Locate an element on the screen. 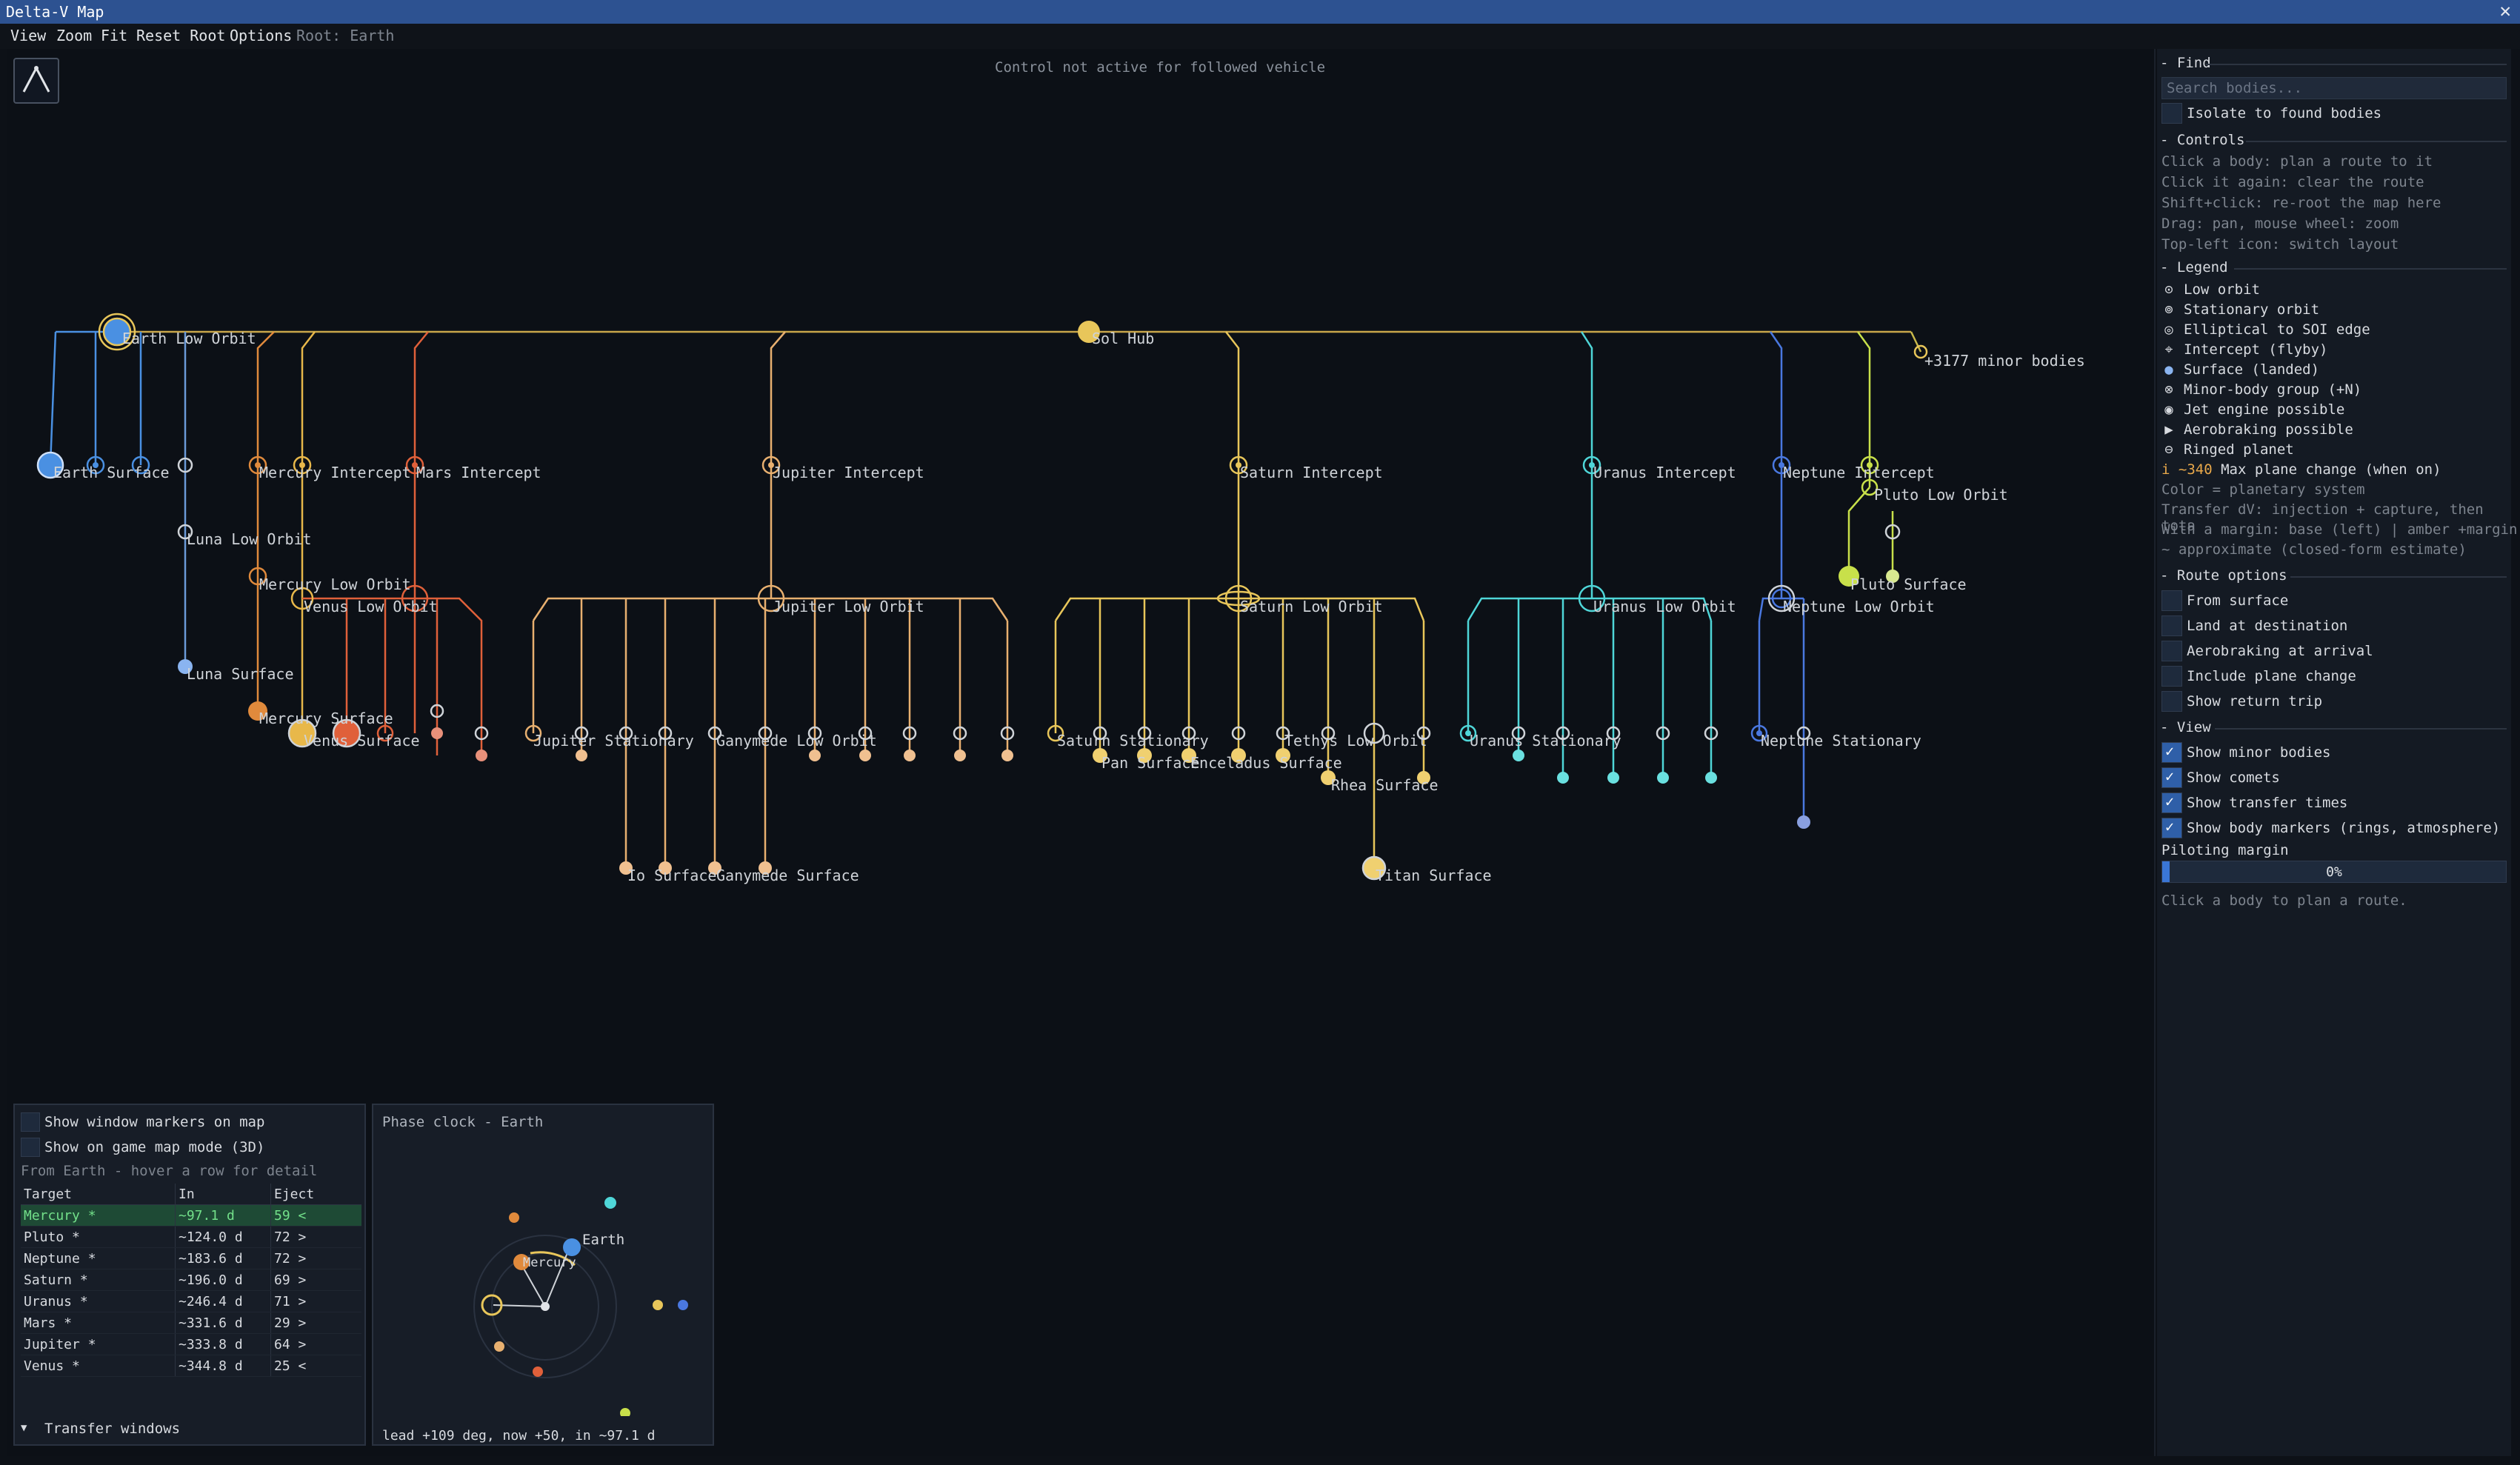 The width and height of the screenshot is (2520, 1465). node-neptune-stationary: Neptune Stationary is located at coordinates (1841, 741).